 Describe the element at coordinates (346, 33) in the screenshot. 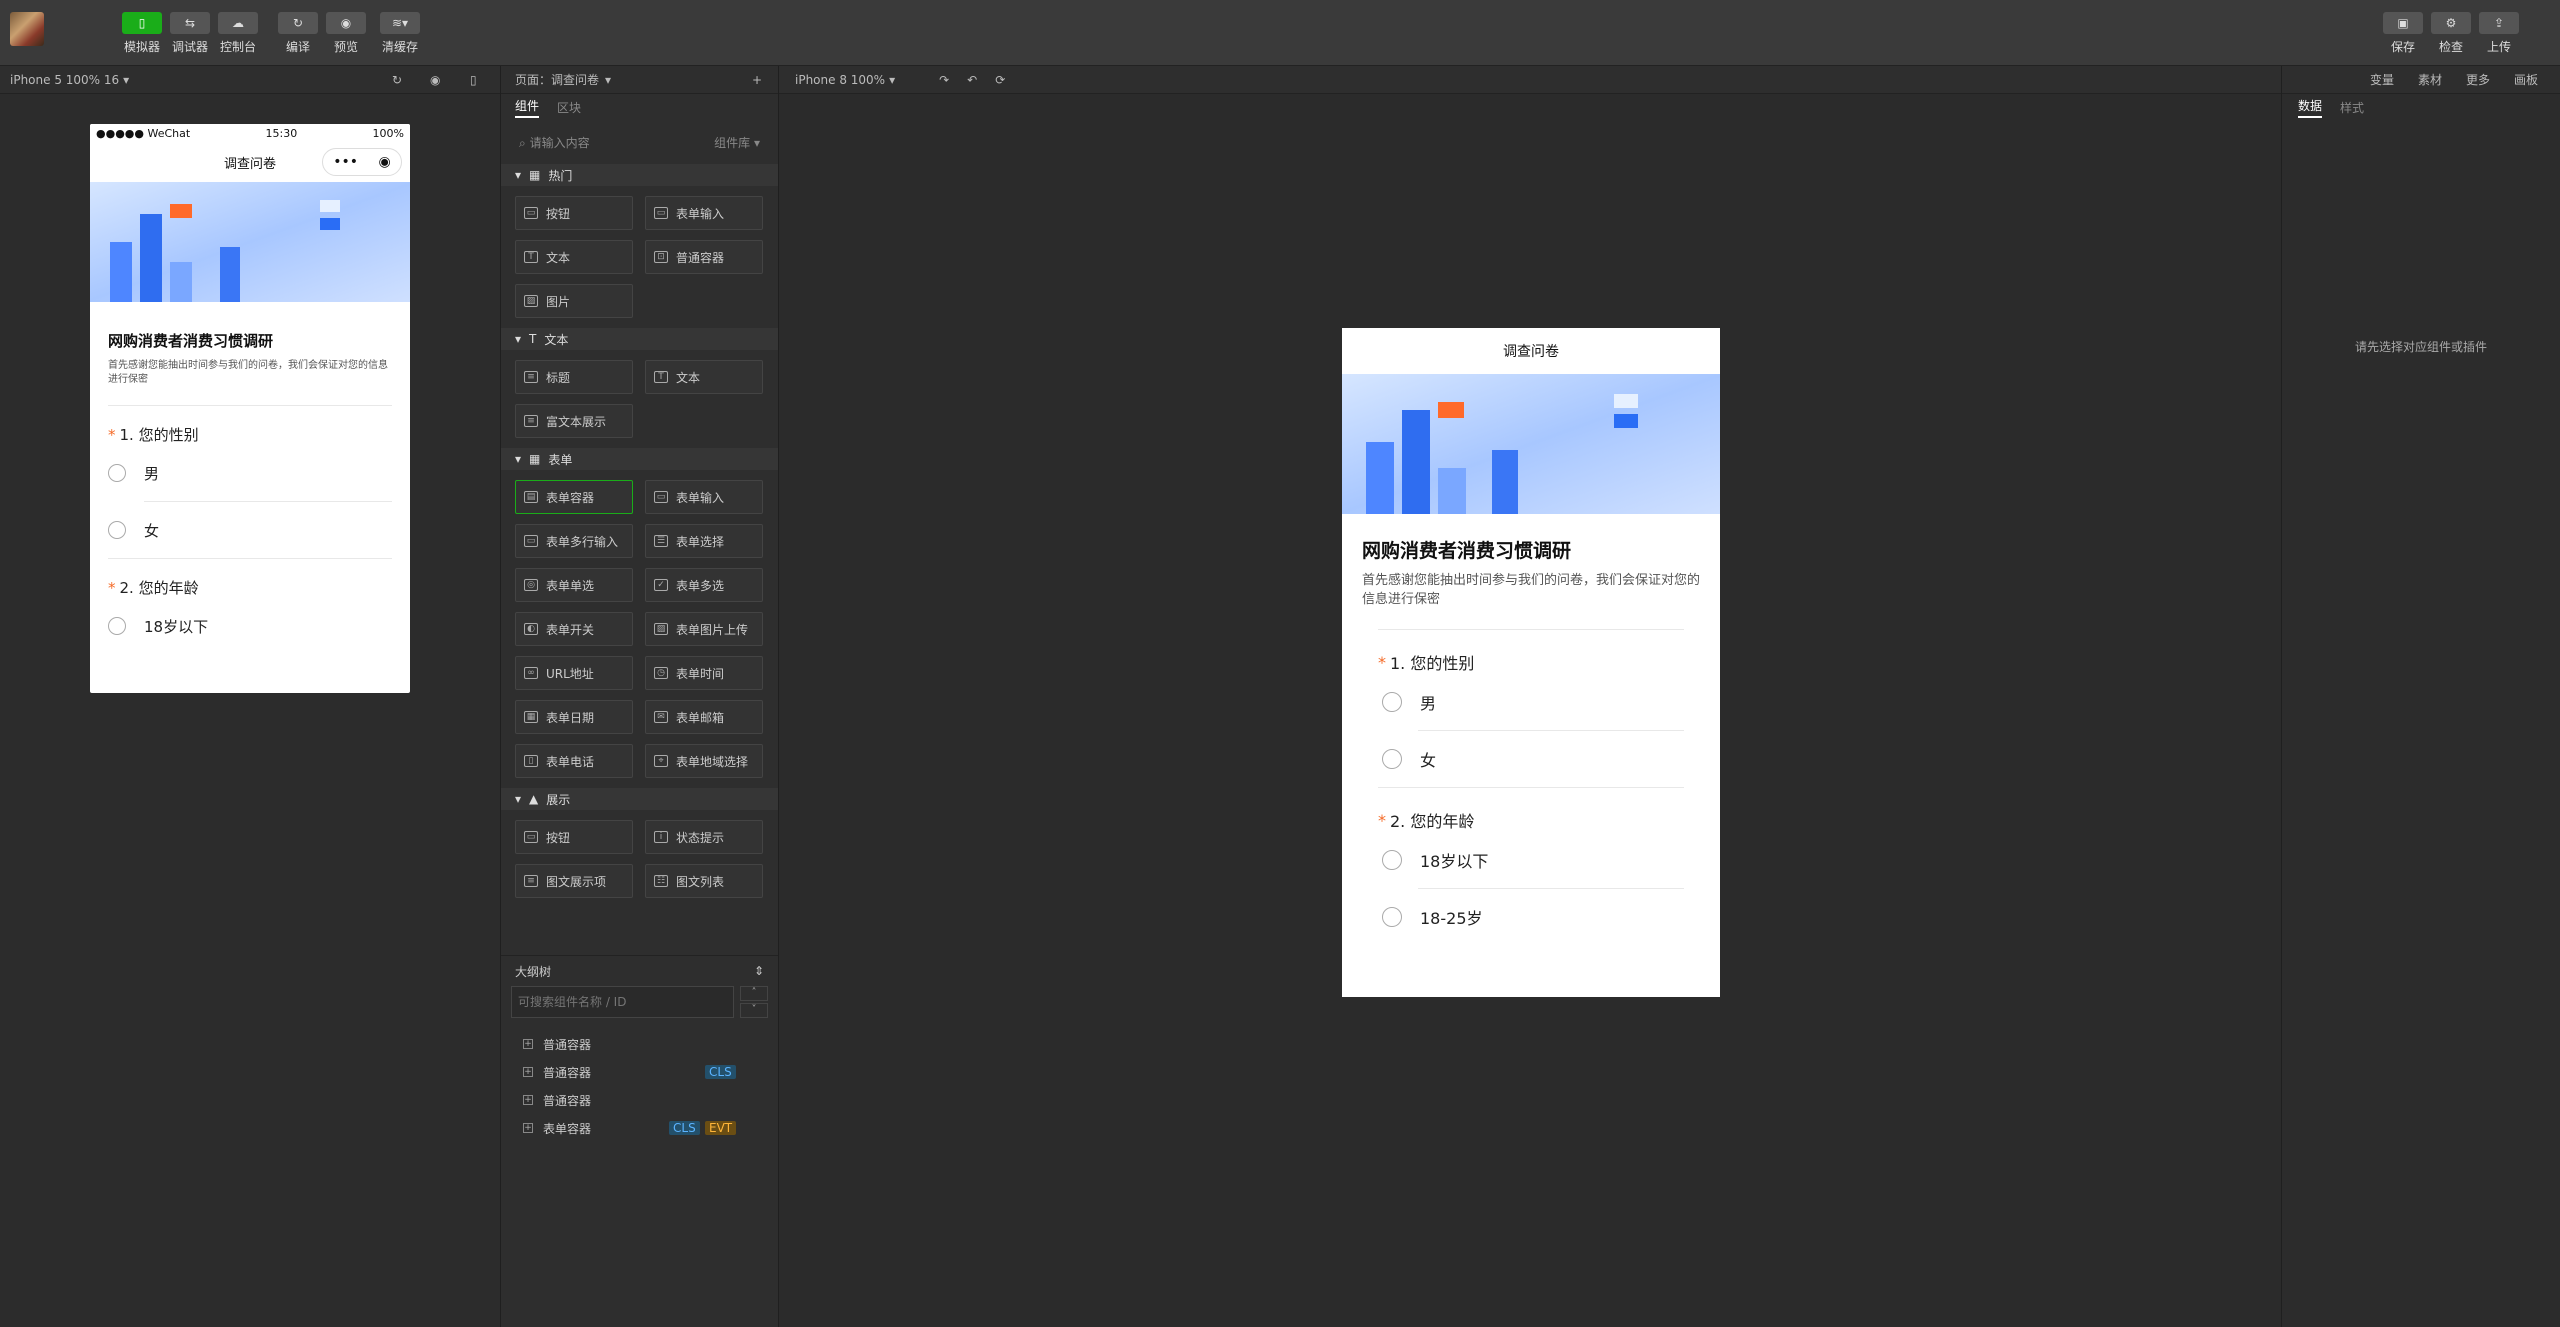

I see `preview-button: ◉ 预览` at that location.